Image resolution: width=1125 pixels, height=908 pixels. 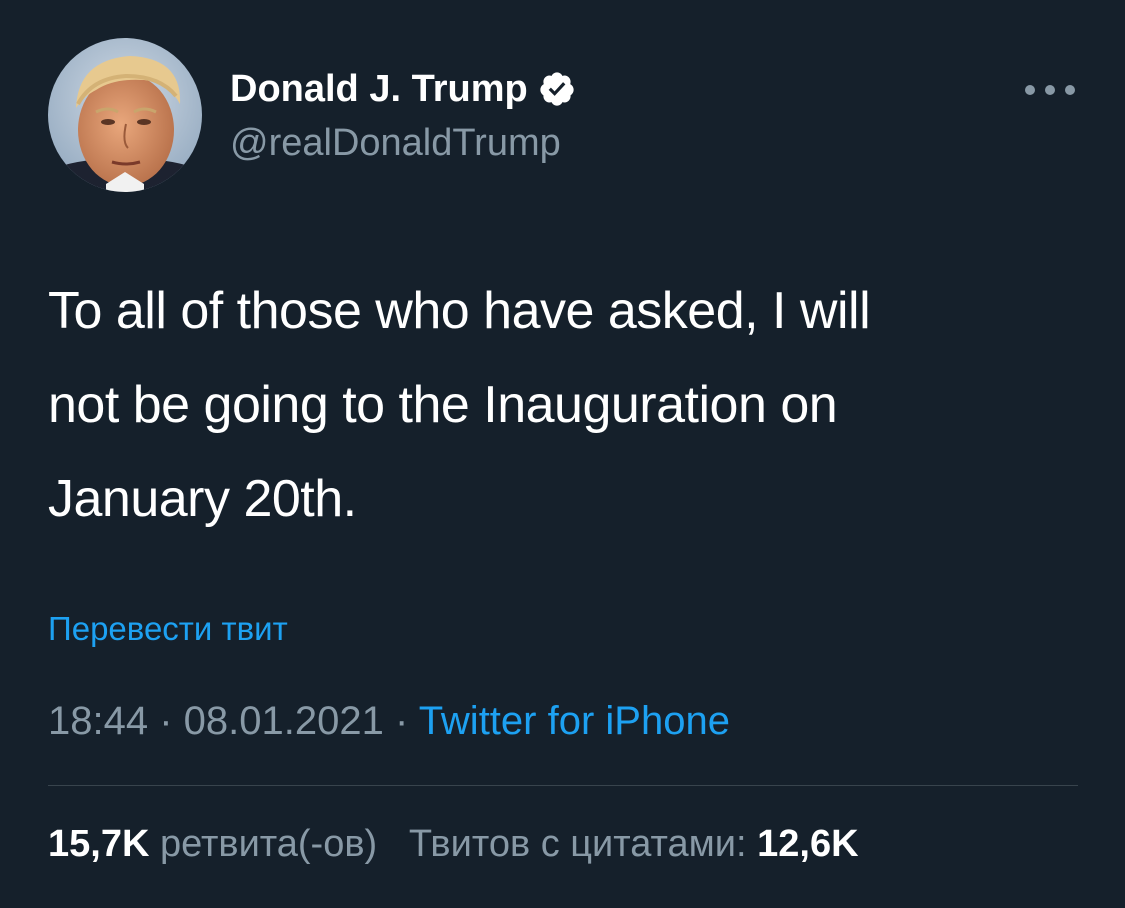 I want to click on retweets-count: 15,7K, so click(x=99, y=844).